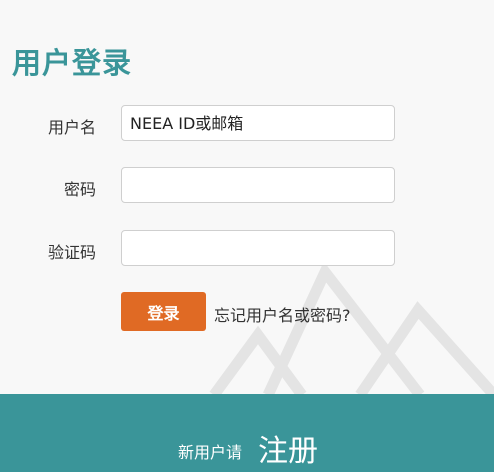  What do you see at coordinates (258, 248) in the screenshot?
I see `captcha-input` at bounding box center [258, 248].